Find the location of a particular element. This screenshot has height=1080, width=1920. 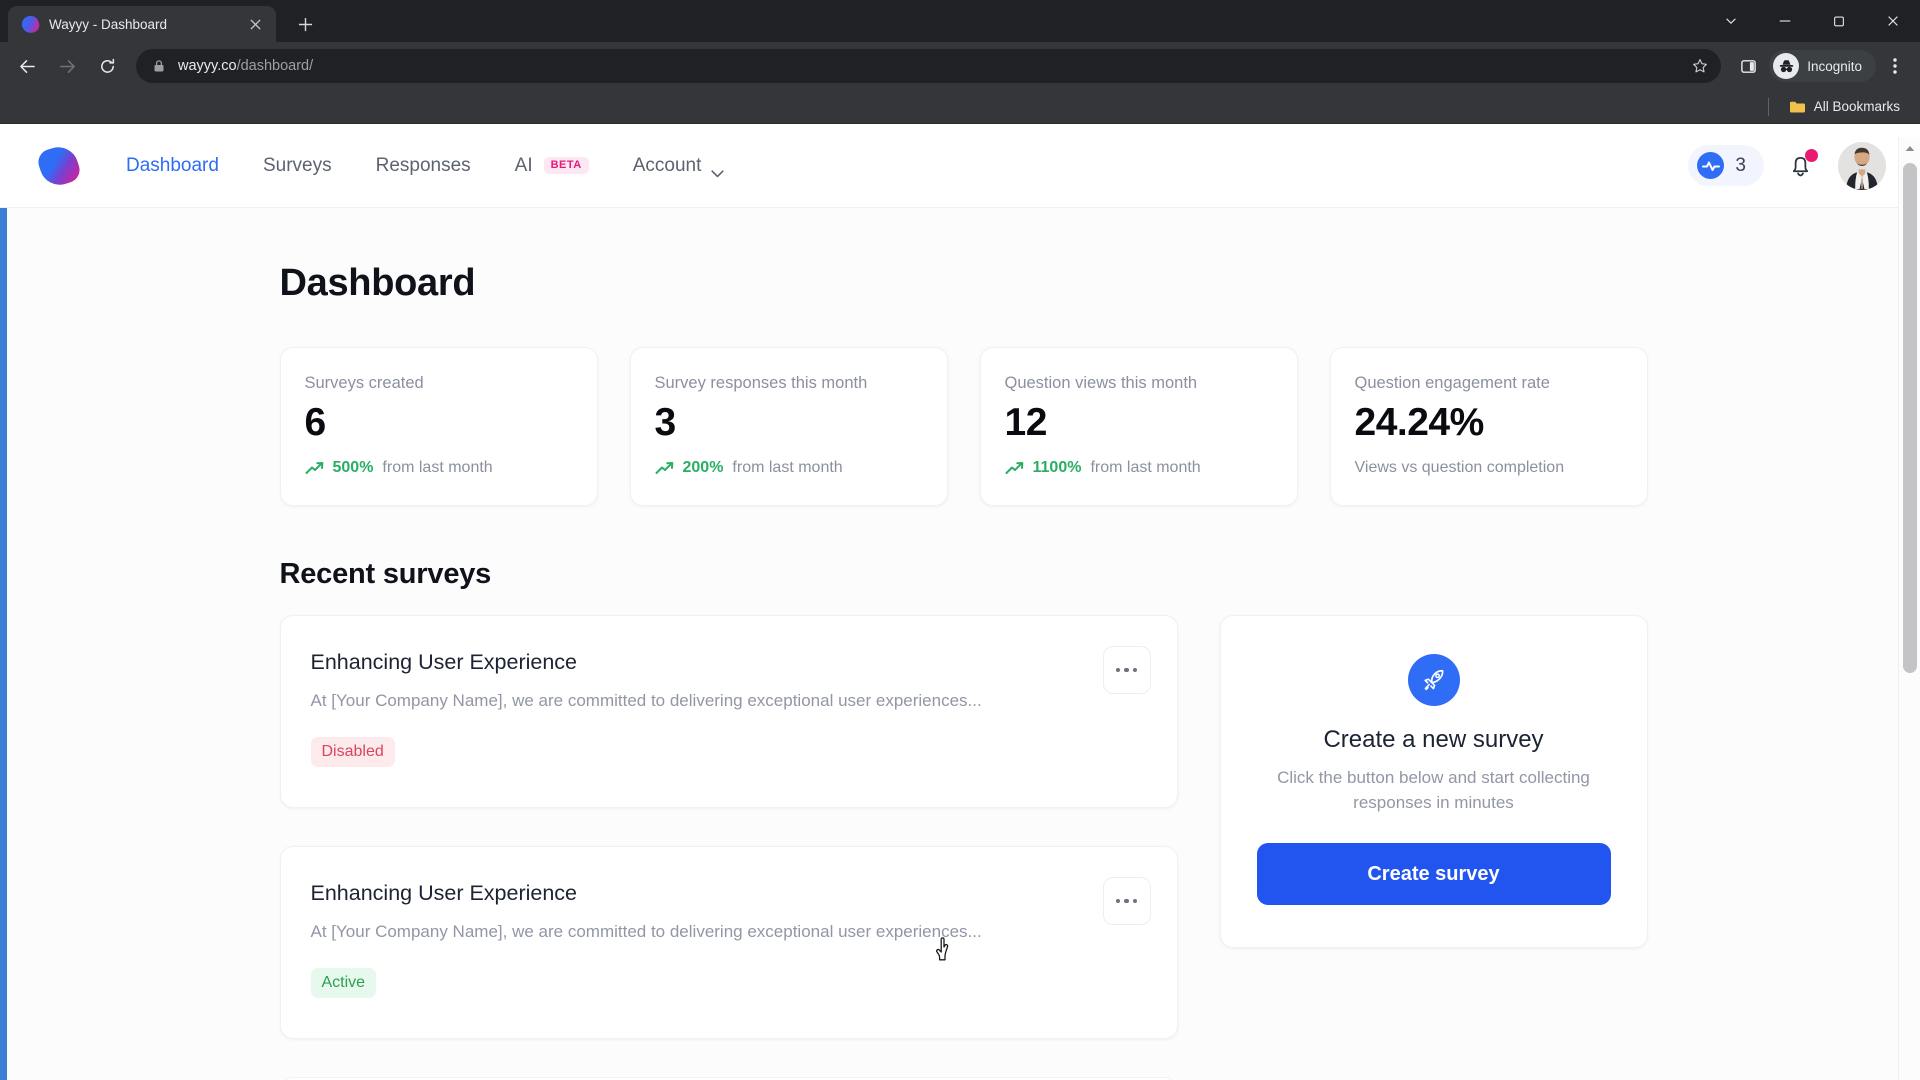

forward-arrow-icon is located at coordinates (67, 66).